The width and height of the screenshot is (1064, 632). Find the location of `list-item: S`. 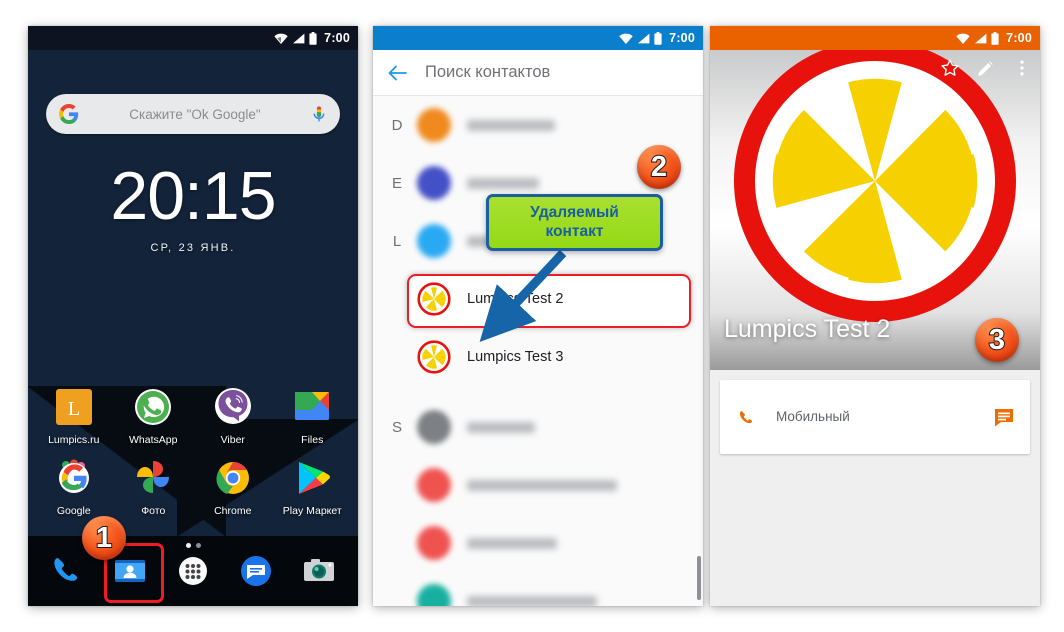

list-item: S is located at coordinates (538, 427).